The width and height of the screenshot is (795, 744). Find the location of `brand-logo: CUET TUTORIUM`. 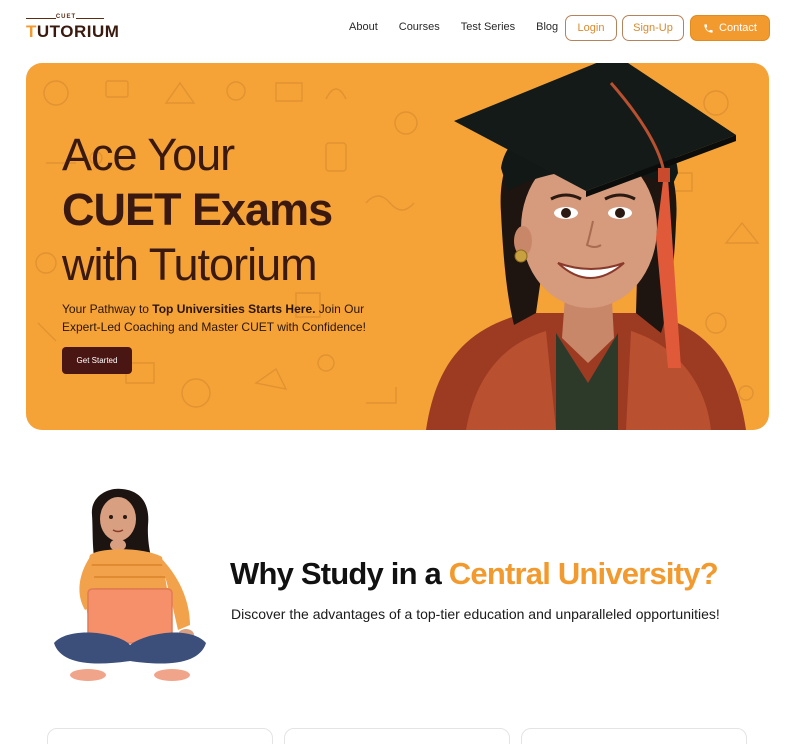

brand-logo: CUET TUTORIUM is located at coordinates (72, 28).